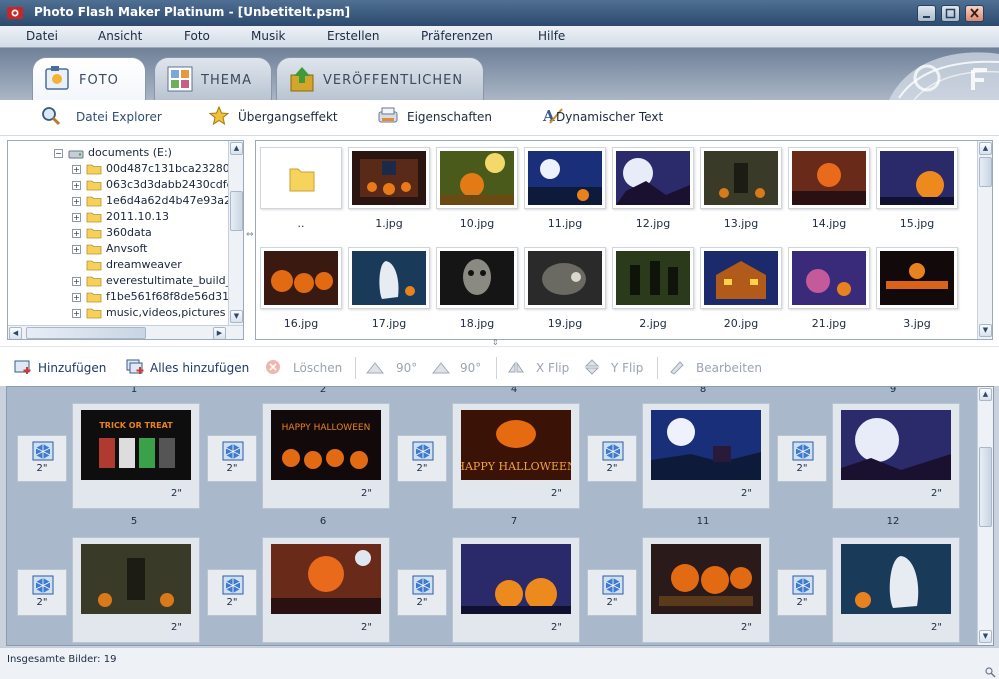 This screenshot has height=679, width=999. What do you see at coordinates (974, 13) in the screenshot?
I see `close-button` at bounding box center [974, 13].